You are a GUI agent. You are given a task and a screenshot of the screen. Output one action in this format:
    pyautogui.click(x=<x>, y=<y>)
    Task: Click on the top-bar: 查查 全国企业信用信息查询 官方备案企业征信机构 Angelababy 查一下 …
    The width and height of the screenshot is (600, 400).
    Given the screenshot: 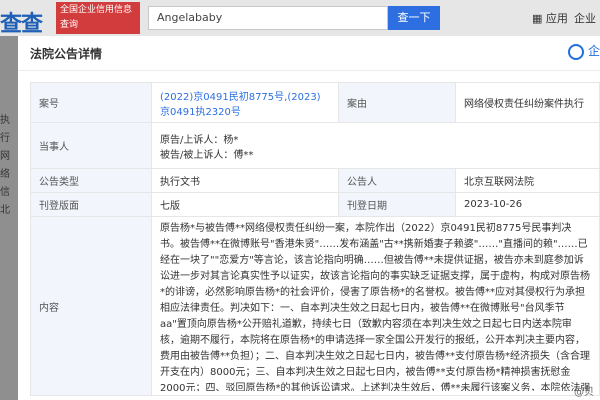 What is the action you would take?
    pyautogui.click(x=300, y=19)
    